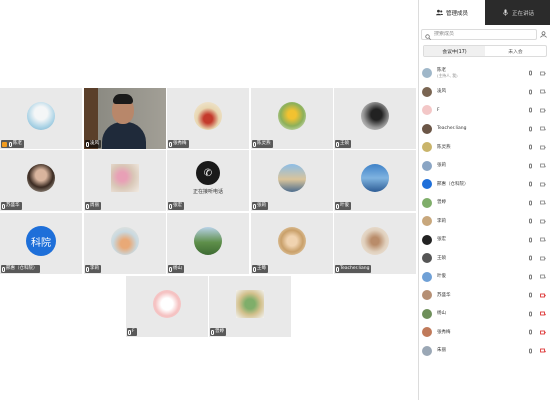 This screenshot has width=550, height=400. I want to click on video-tile: F, so click(167, 306).